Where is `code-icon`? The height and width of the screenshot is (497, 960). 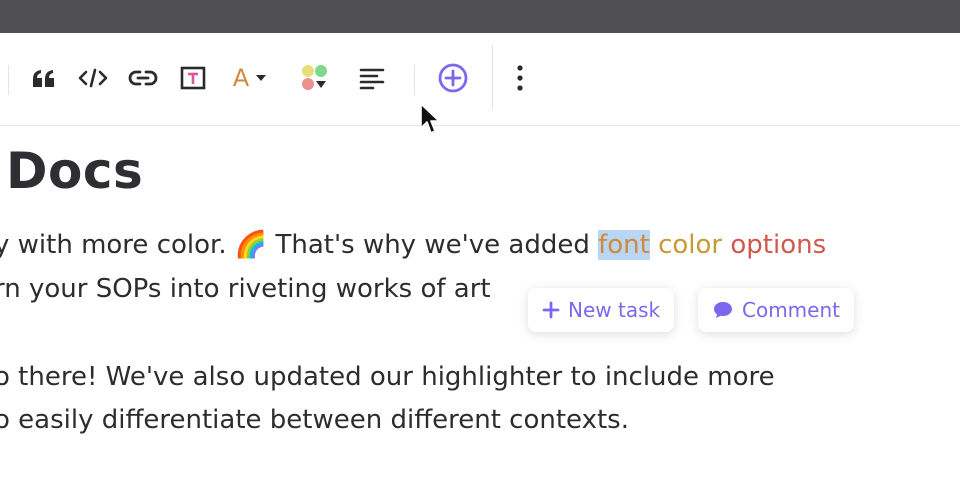 code-icon is located at coordinates (93, 78).